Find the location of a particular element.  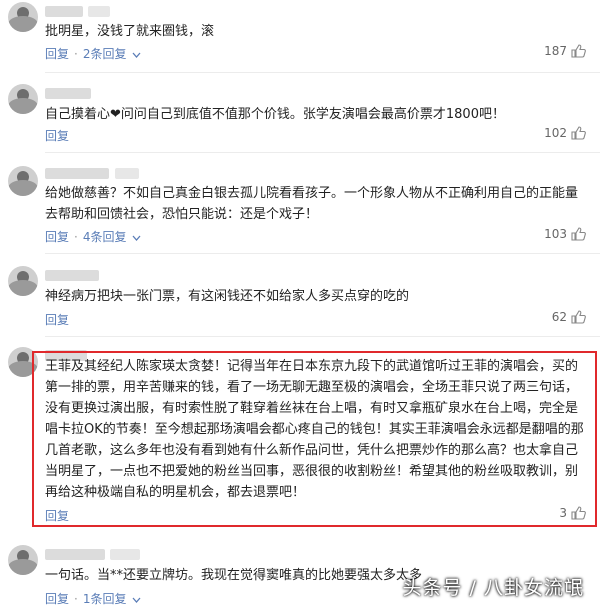

view-replies-link: 2条回复 is located at coordinates (105, 54).